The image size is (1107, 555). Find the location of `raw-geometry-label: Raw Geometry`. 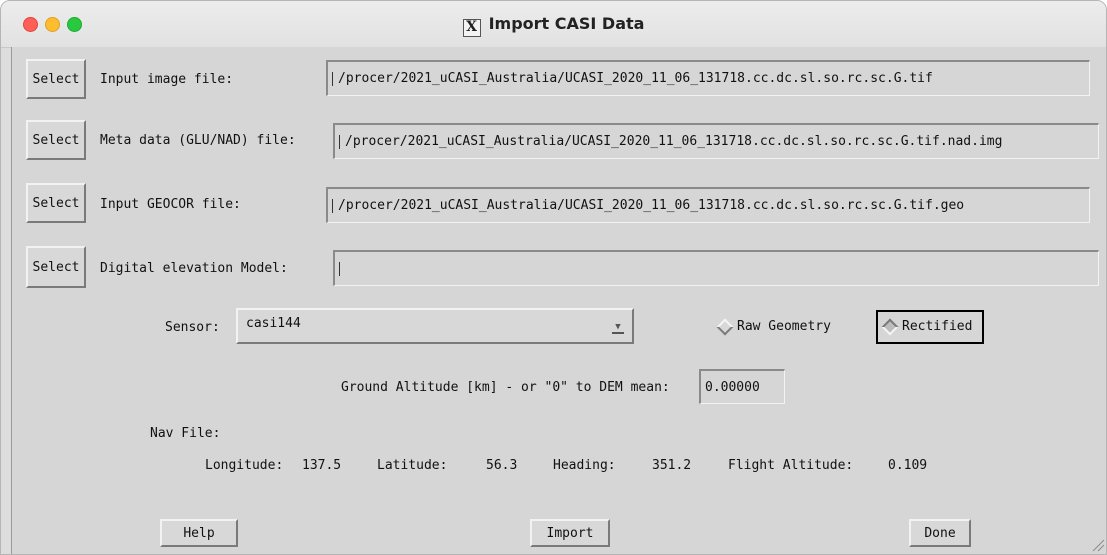

raw-geometry-label: Raw Geometry is located at coordinates (784, 326).